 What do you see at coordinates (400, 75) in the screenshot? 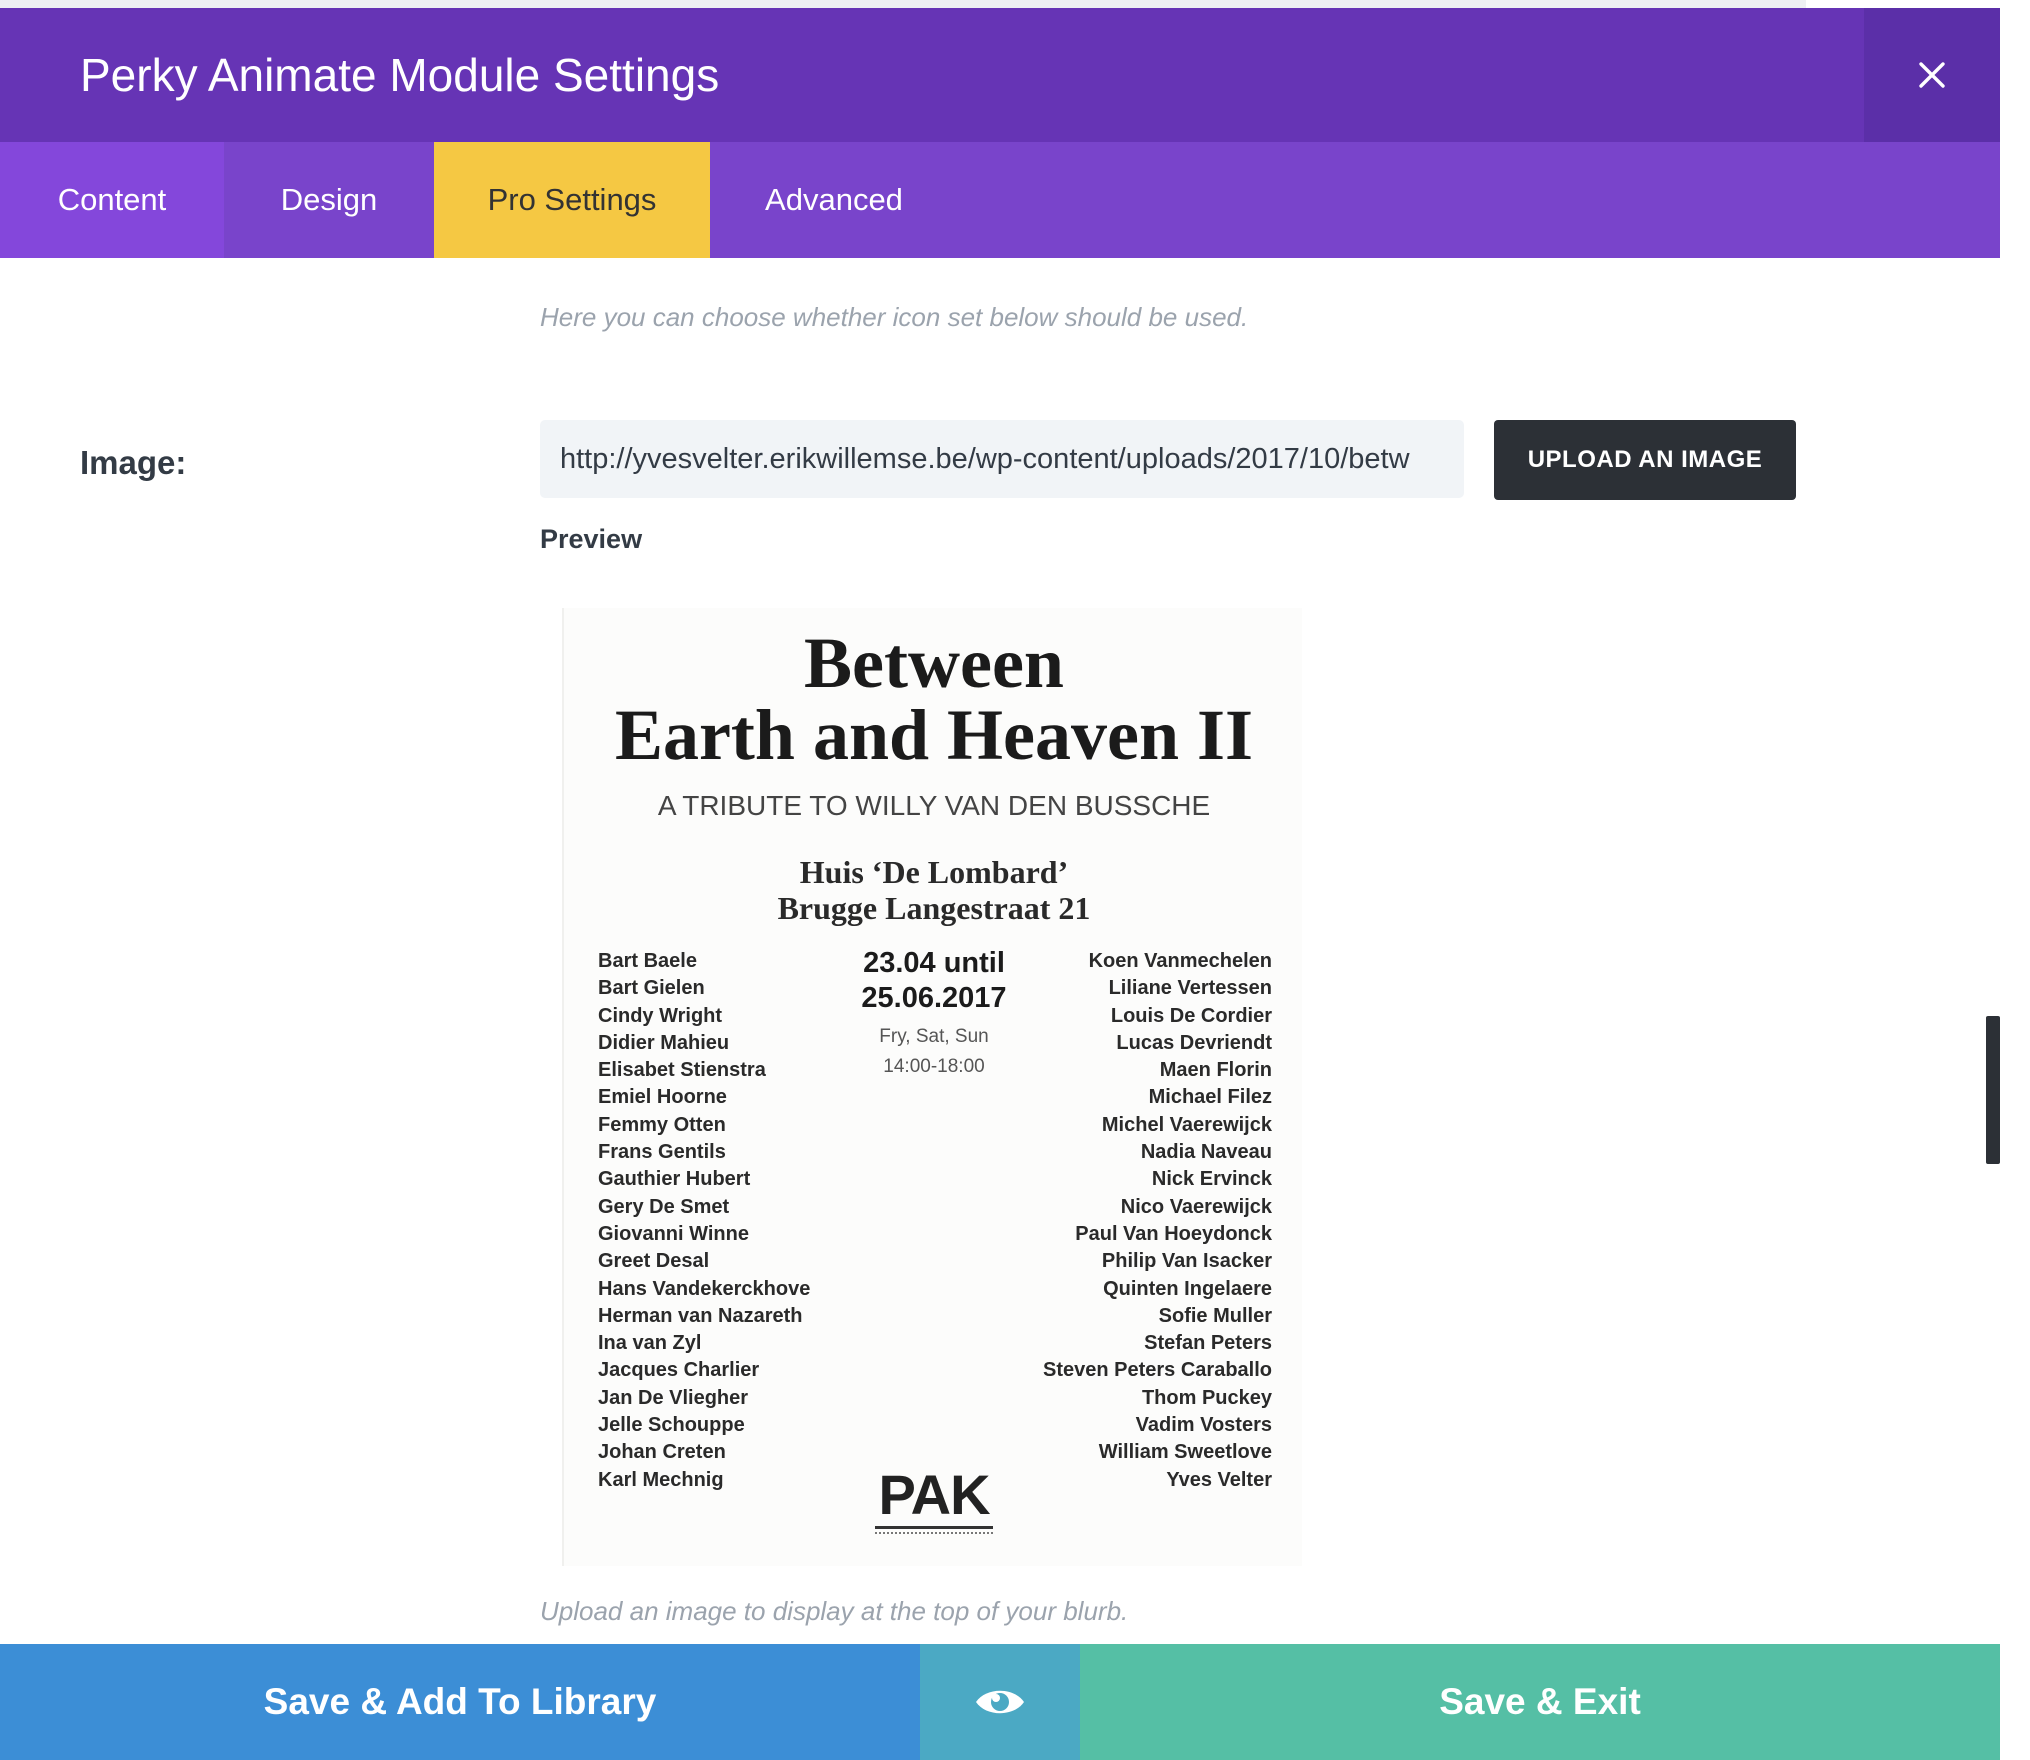
I see `modal-title: Perky Animate Module Settings` at bounding box center [400, 75].